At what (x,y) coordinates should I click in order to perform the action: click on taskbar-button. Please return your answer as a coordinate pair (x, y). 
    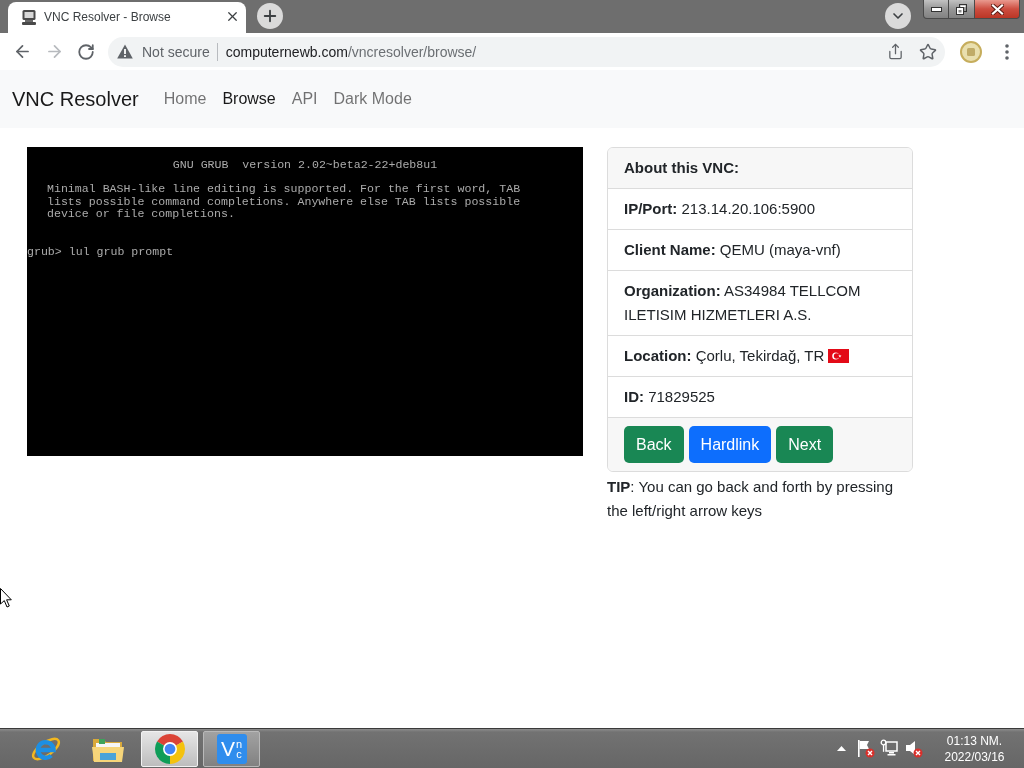
    Looking at the image, I should click on (169, 748).